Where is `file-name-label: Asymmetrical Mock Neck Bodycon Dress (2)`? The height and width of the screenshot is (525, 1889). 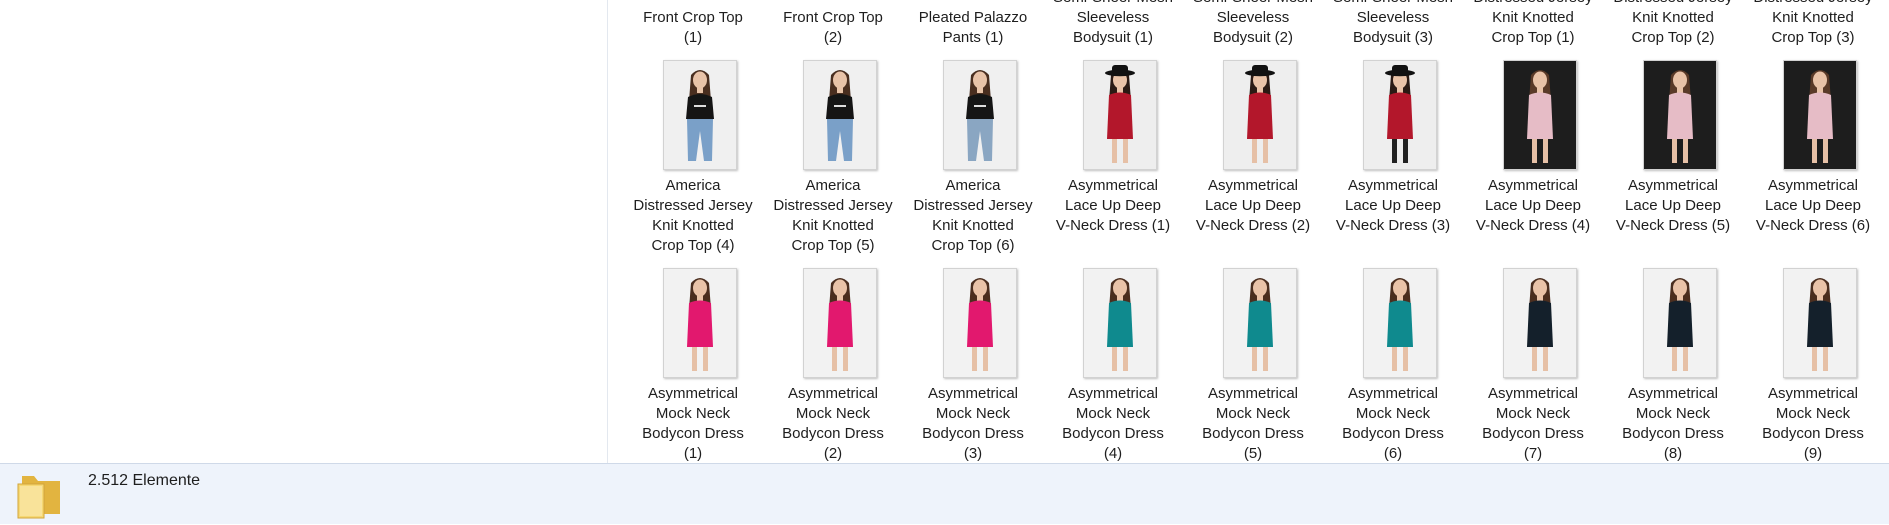 file-name-label: Asymmetrical Mock Neck Bodycon Dress (2) is located at coordinates (833, 423).